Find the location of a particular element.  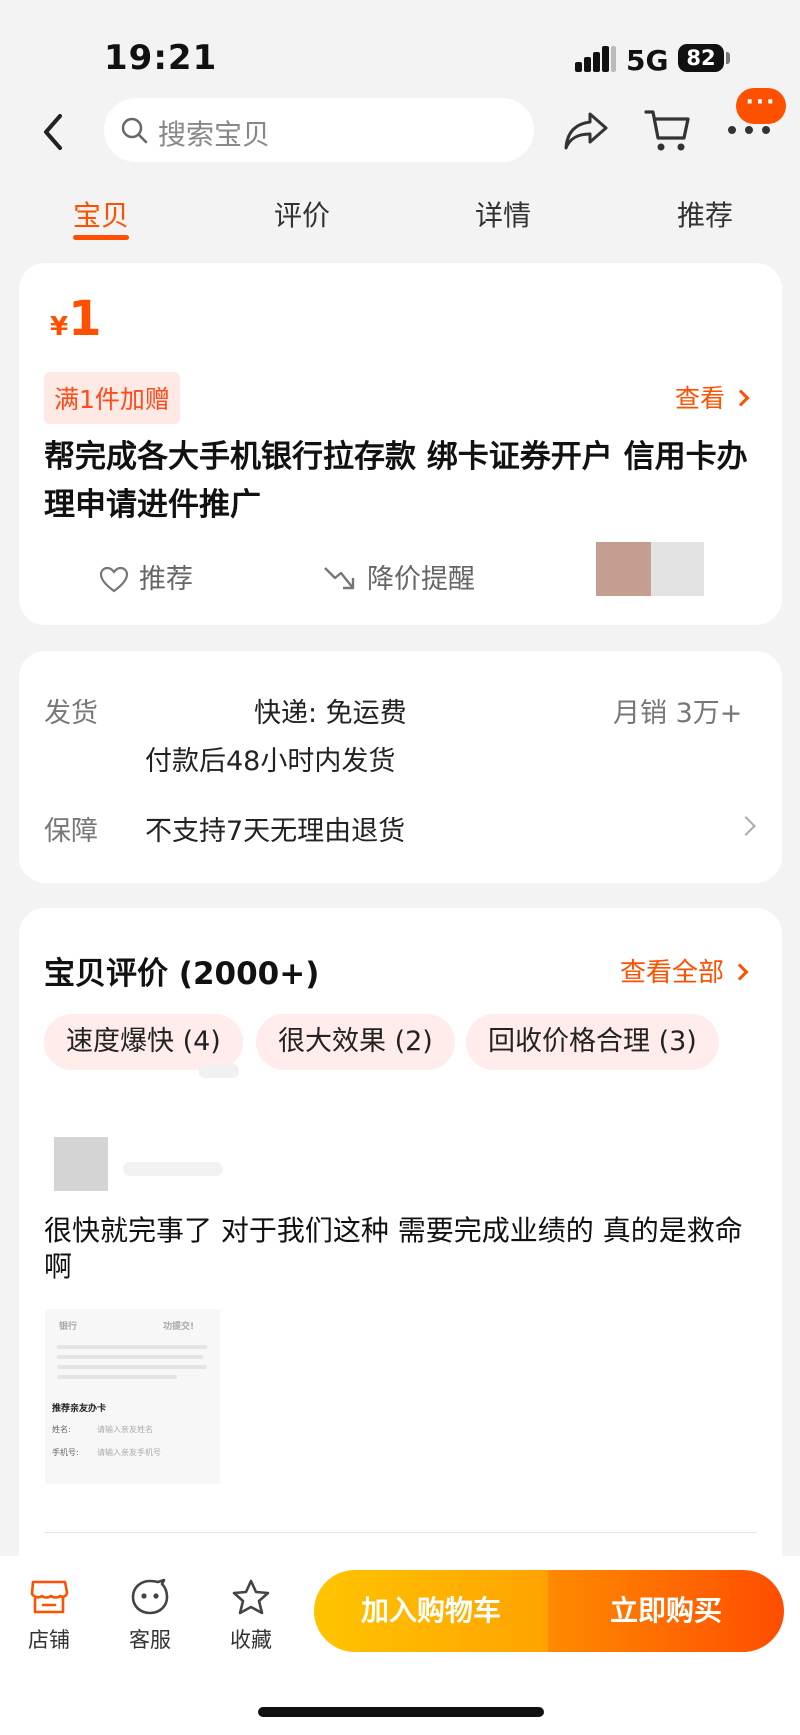

review-image-field-label: 姓名: is located at coordinates (61, 1429).